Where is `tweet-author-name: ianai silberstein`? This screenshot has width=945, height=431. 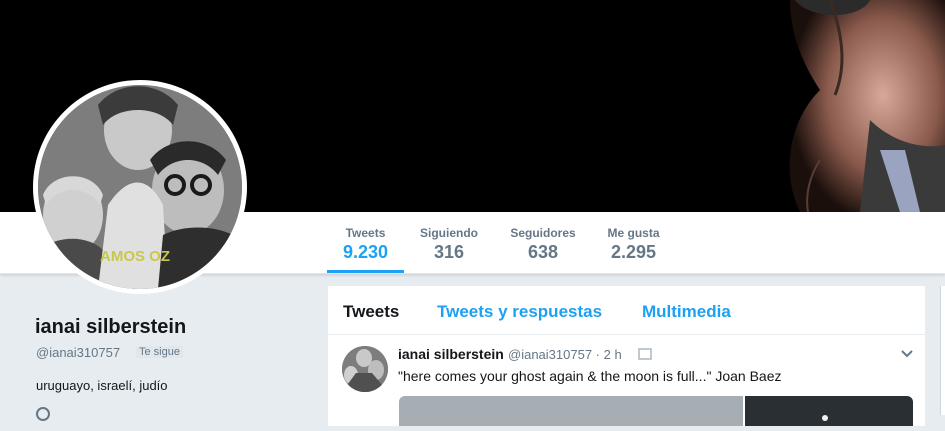 tweet-author-name: ianai silberstein is located at coordinates (451, 354).